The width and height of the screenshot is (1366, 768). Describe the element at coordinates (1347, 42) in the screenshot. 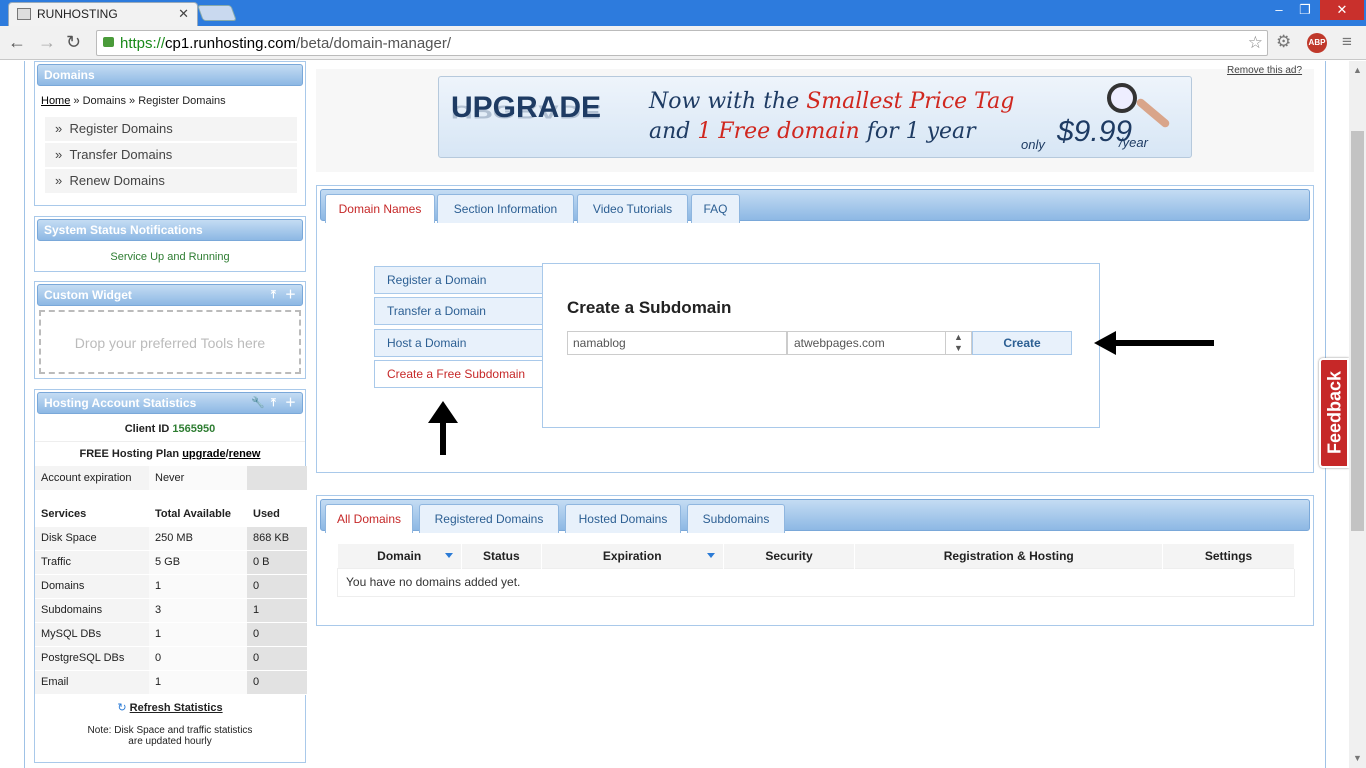

I see `menu-icon: ≡` at that location.